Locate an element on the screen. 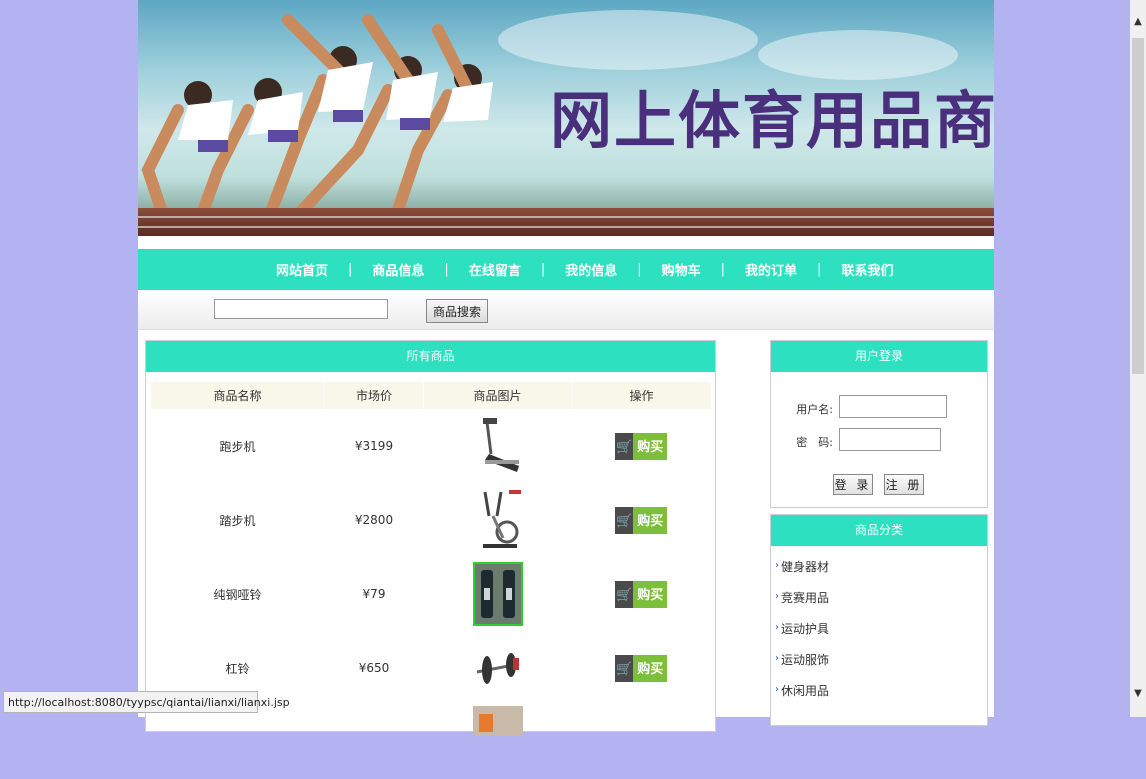 This screenshot has width=1146, height=779. product-price: ¥3199 is located at coordinates (374, 446).